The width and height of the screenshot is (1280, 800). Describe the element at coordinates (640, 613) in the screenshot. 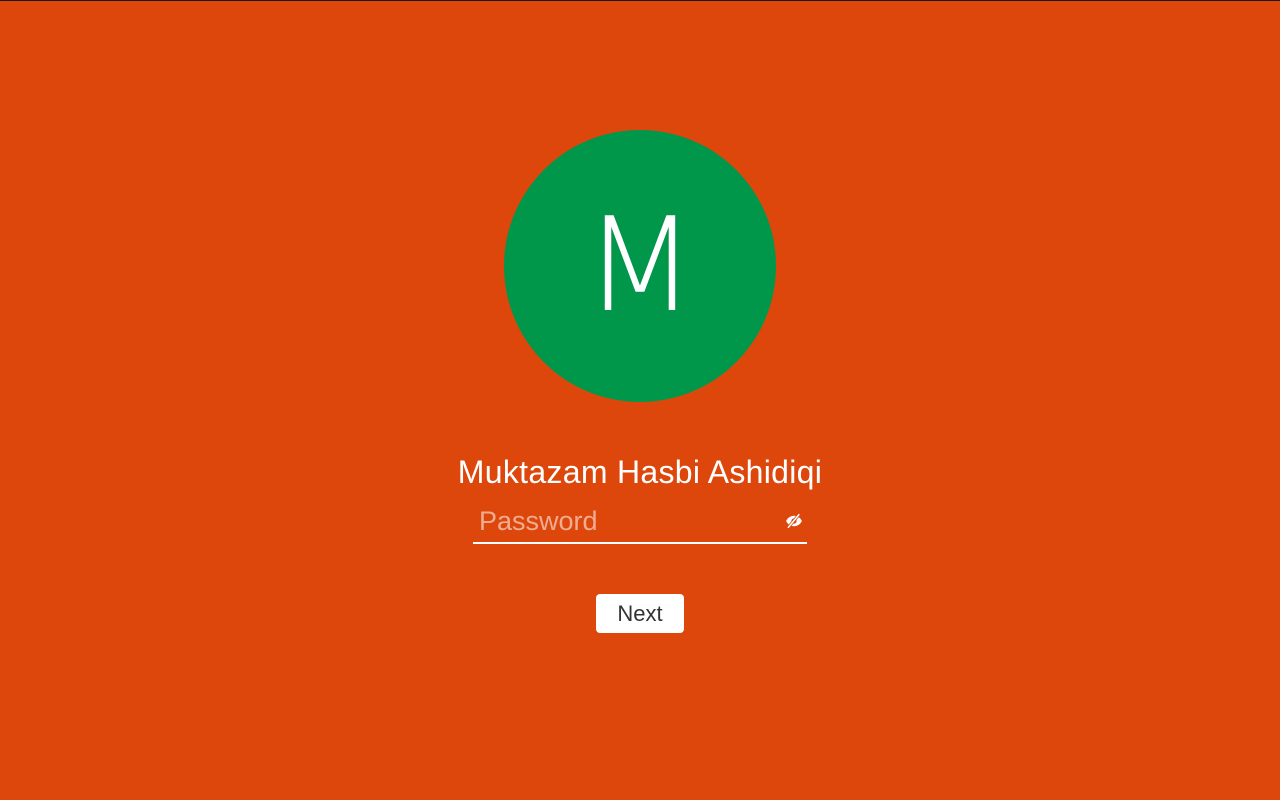

I see `next-button: Next` at that location.